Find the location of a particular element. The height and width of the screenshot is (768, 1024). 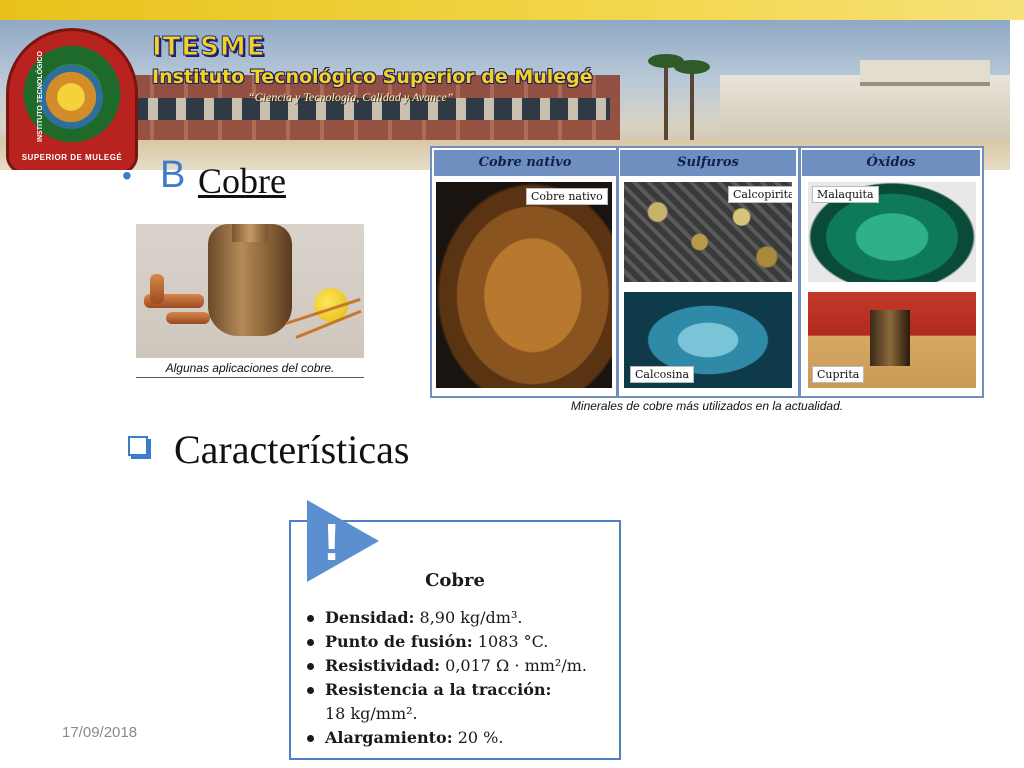

property-elongation: Alargamiento: 20 %. is located at coordinates (458, 738).